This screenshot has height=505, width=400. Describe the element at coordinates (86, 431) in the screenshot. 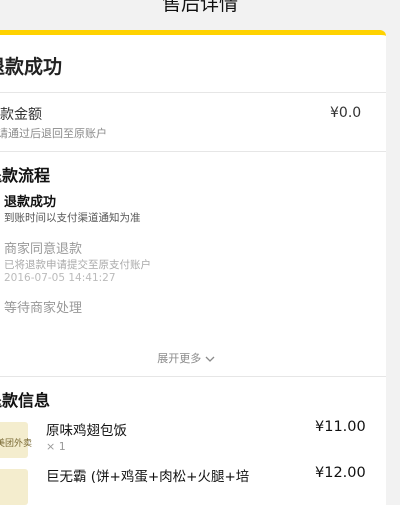

I see `item-name: 原味鸡翅包饭` at that location.